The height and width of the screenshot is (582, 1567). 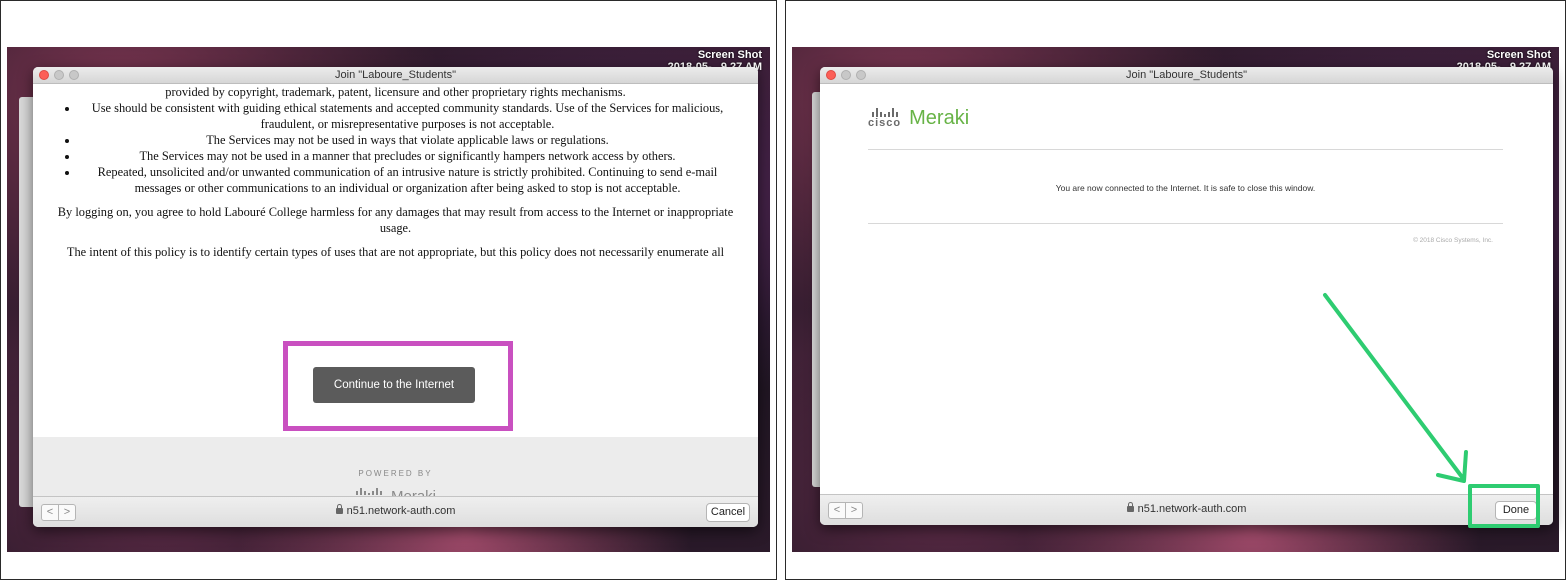 I want to click on copyright-text: © 2018 Cisco Systems, Inc., so click(x=1453, y=240).